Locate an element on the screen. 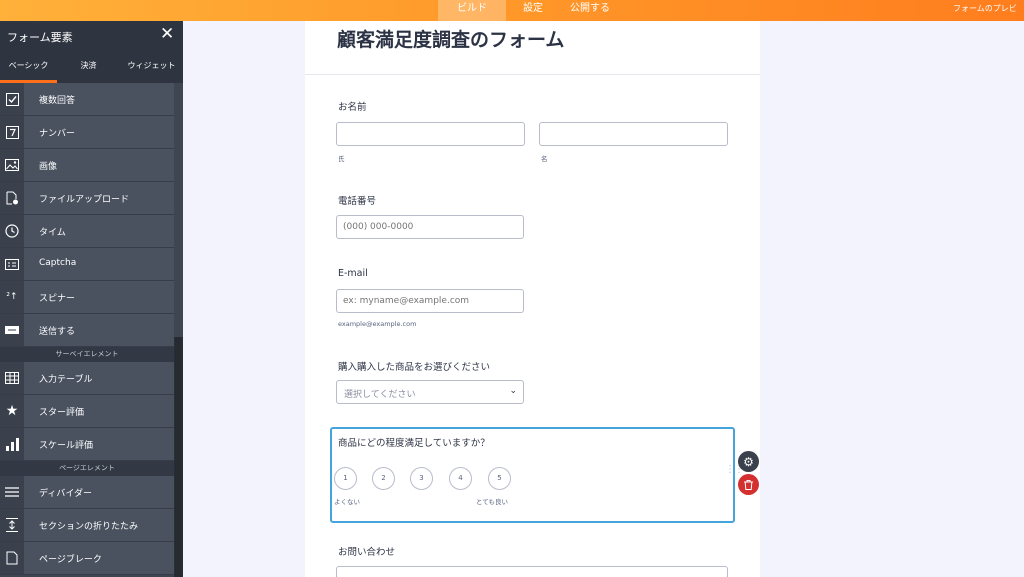 The height and width of the screenshot is (577, 1024). sidebar-item-time: タイム is located at coordinates (87, 231).